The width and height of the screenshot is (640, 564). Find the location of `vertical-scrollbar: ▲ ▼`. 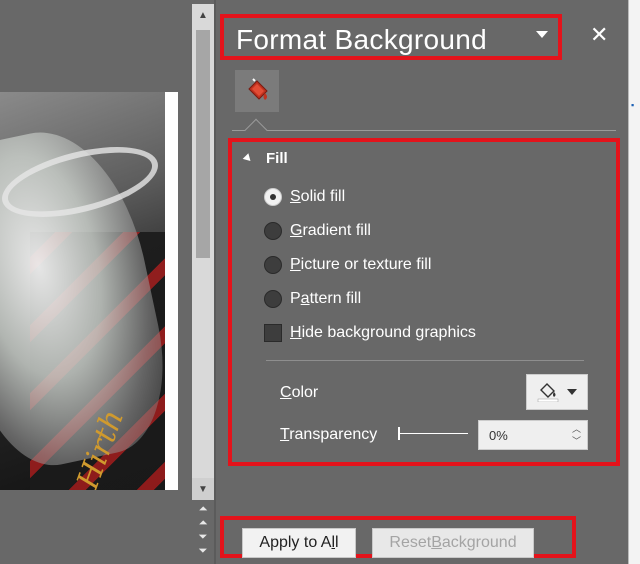

vertical-scrollbar: ▲ ▼ is located at coordinates (203, 252).